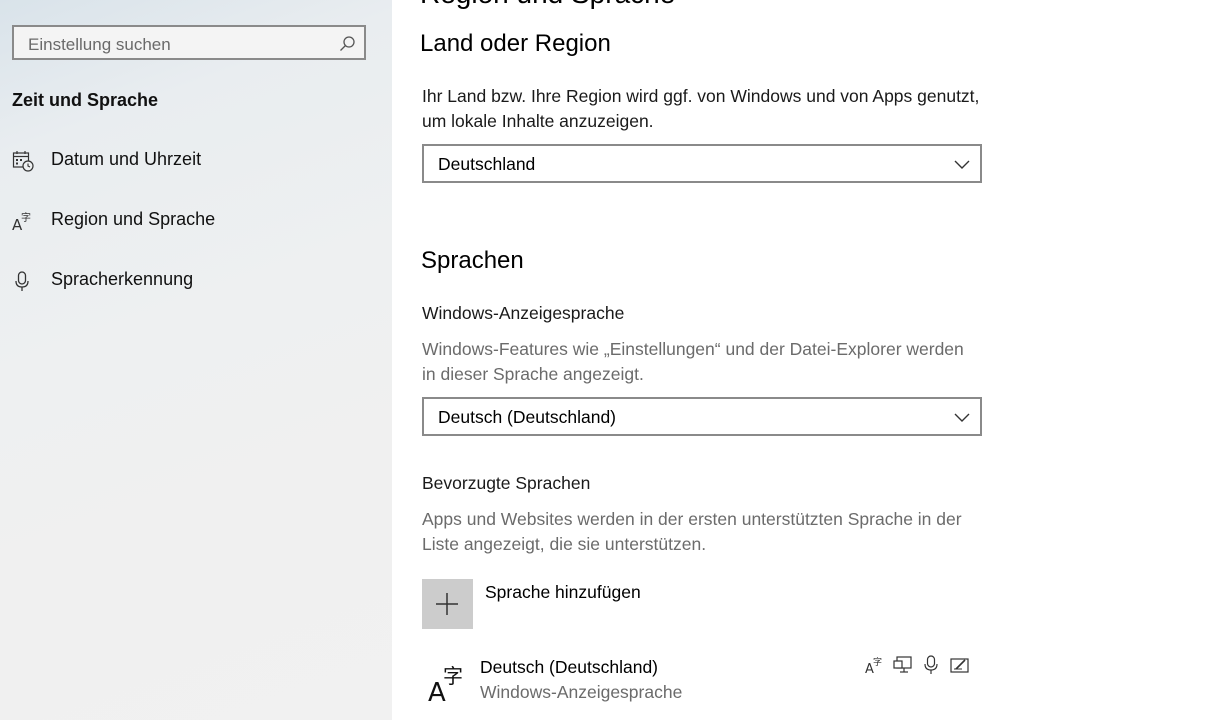 The width and height of the screenshot is (1224, 720). Describe the element at coordinates (347, 43) in the screenshot. I see `search-icon` at that location.